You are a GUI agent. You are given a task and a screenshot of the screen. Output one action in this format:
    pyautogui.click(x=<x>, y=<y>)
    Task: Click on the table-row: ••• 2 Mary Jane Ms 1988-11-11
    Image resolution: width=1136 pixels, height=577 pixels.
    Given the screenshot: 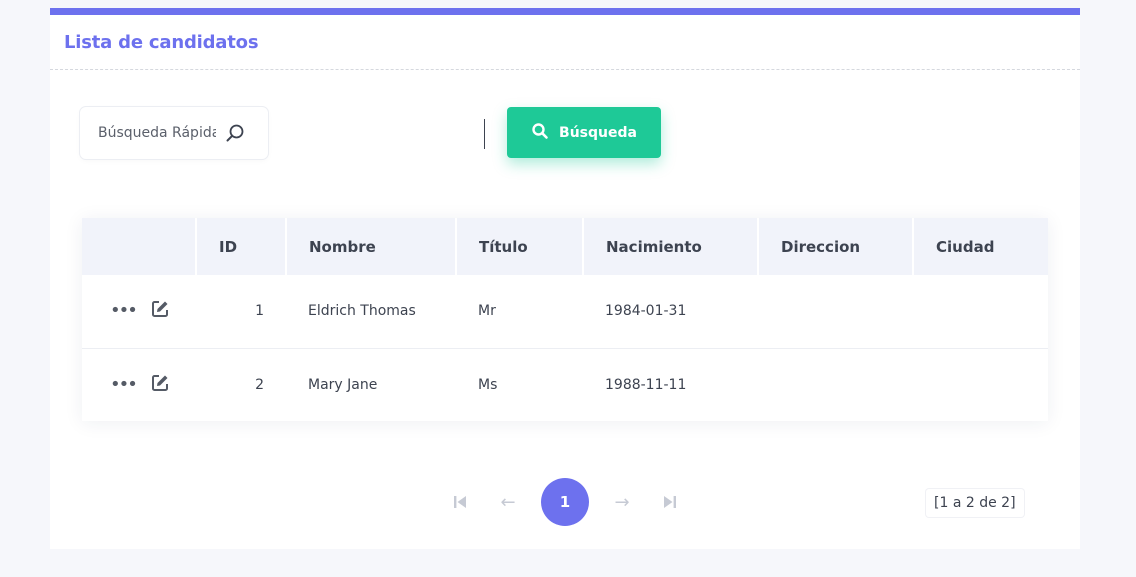 What is the action you would take?
    pyautogui.click(x=565, y=384)
    